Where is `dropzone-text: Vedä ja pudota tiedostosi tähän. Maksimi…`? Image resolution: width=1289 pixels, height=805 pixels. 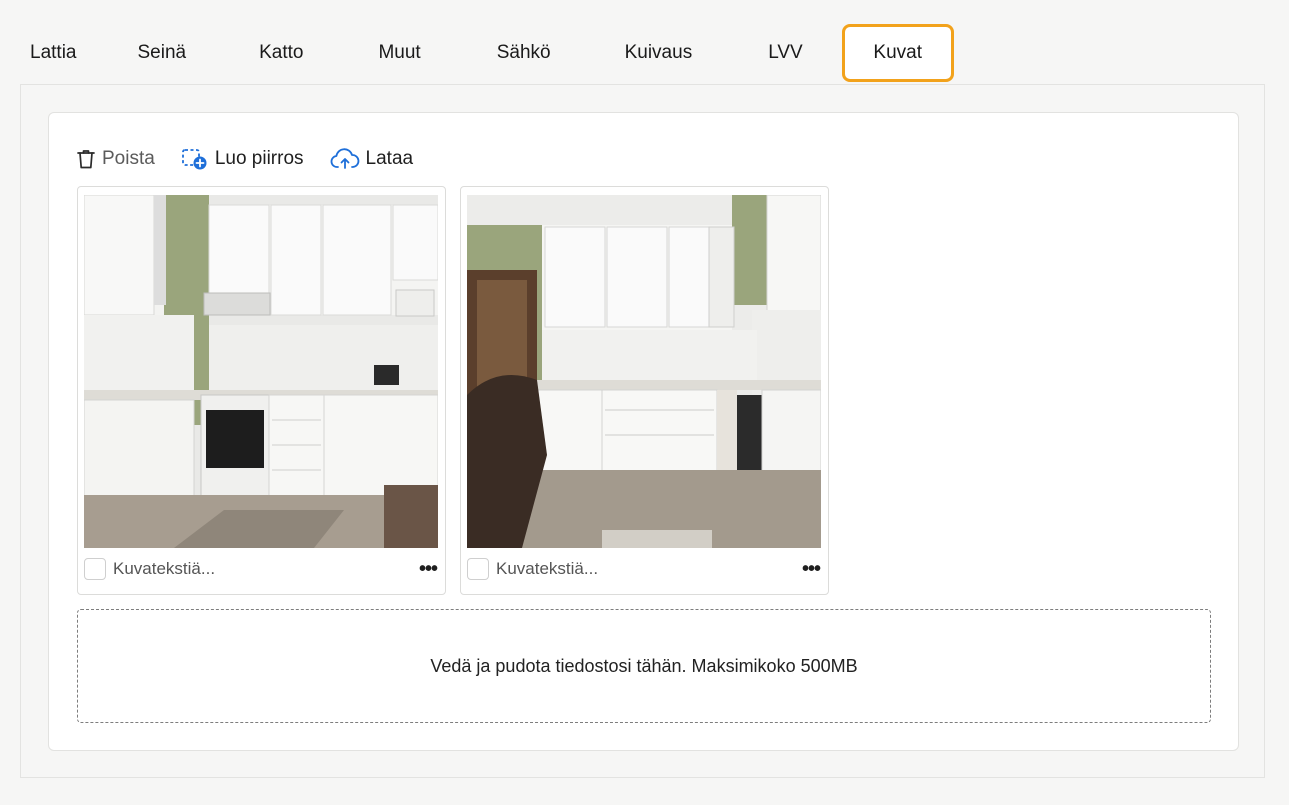
dropzone-text: Vedä ja pudota tiedostosi tähän. Maksimi… is located at coordinates (644, 665).